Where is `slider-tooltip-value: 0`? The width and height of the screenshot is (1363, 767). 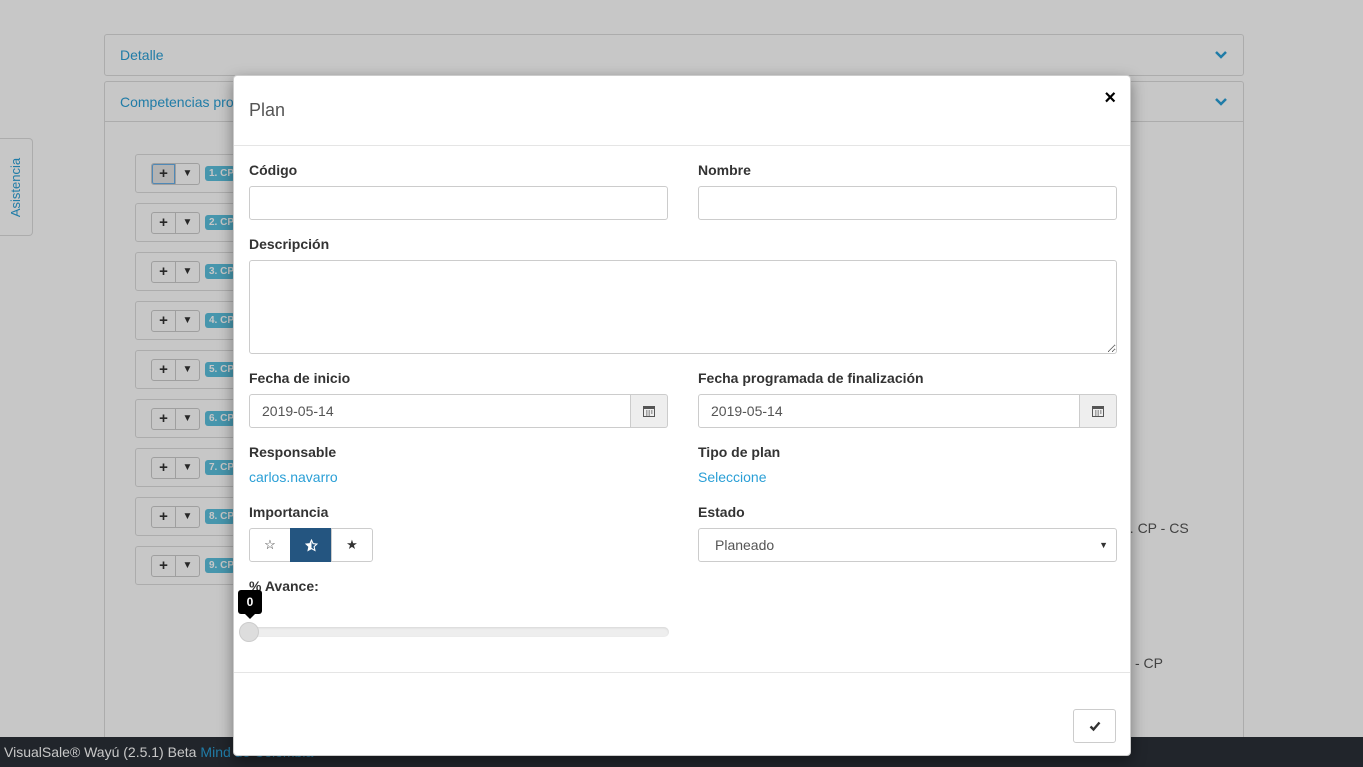 slider-tooltip-value: 0 is located at coordinates (250, 602).